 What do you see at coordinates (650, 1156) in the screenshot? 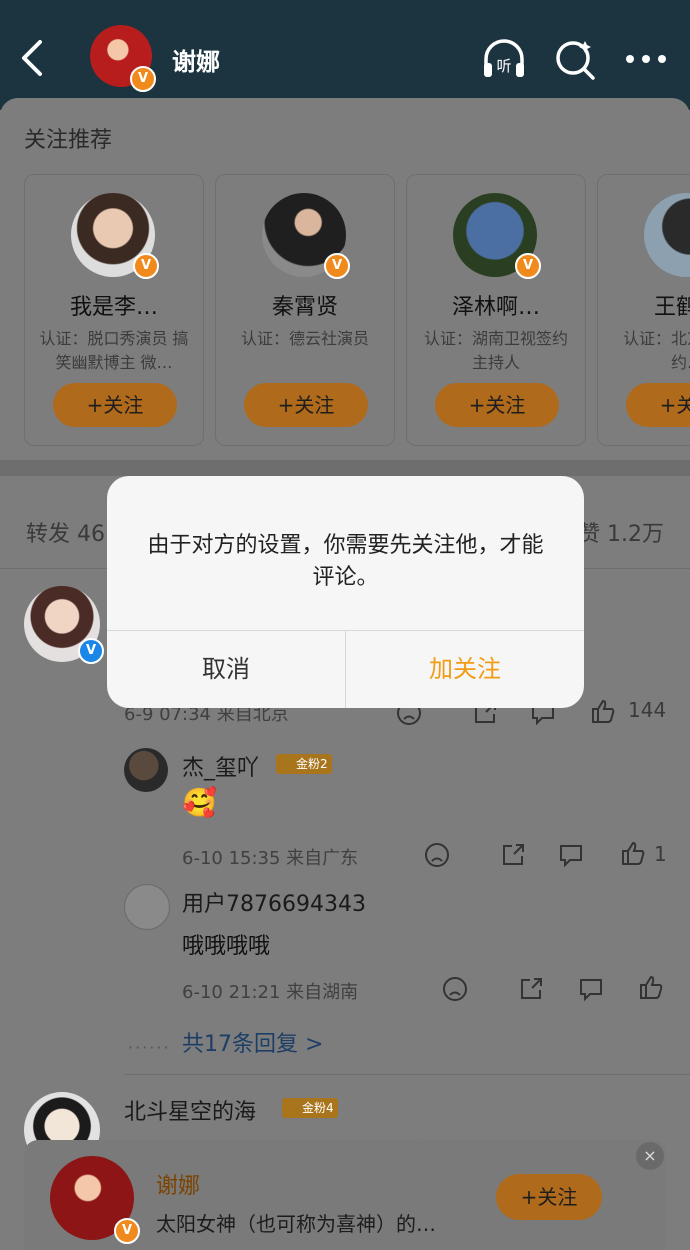
I see `close-icon: ×` at bounding box center [650, 1156].